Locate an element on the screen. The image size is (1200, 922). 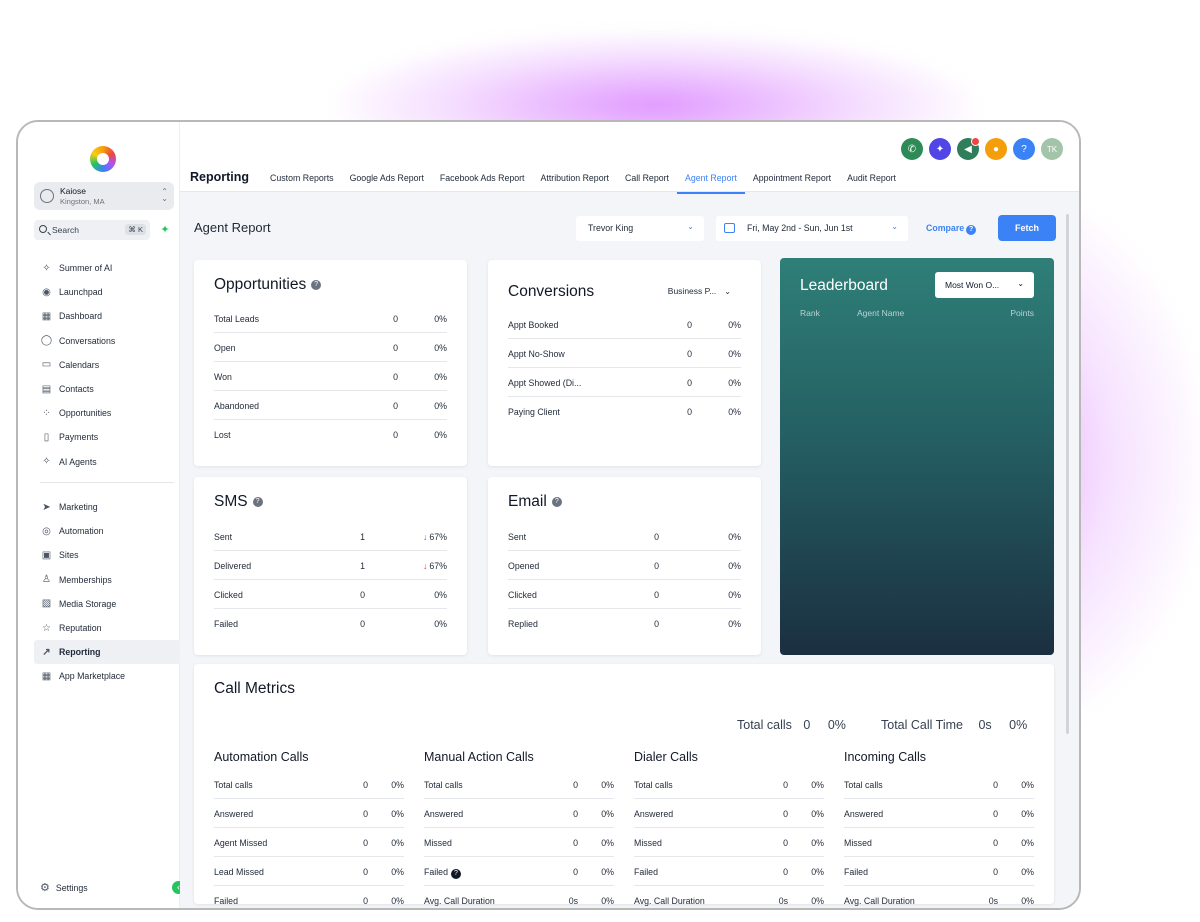
phone-icon: ✆ is located at coordinates (912, 149).